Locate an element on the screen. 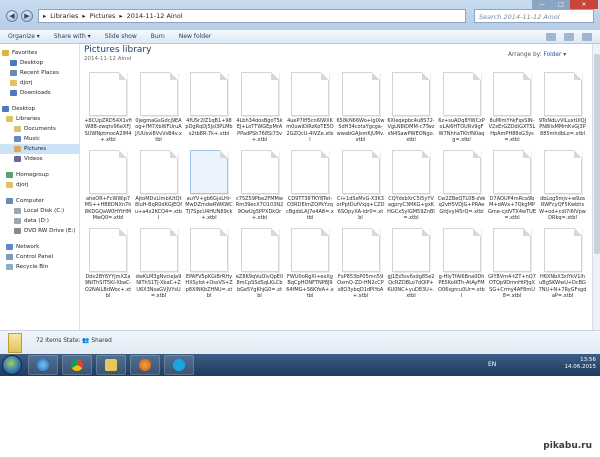 This screenshot has height=457, width=600. breadcrumb-folder: 2014-11-12 Ainol is located at coordinates (155, 16).